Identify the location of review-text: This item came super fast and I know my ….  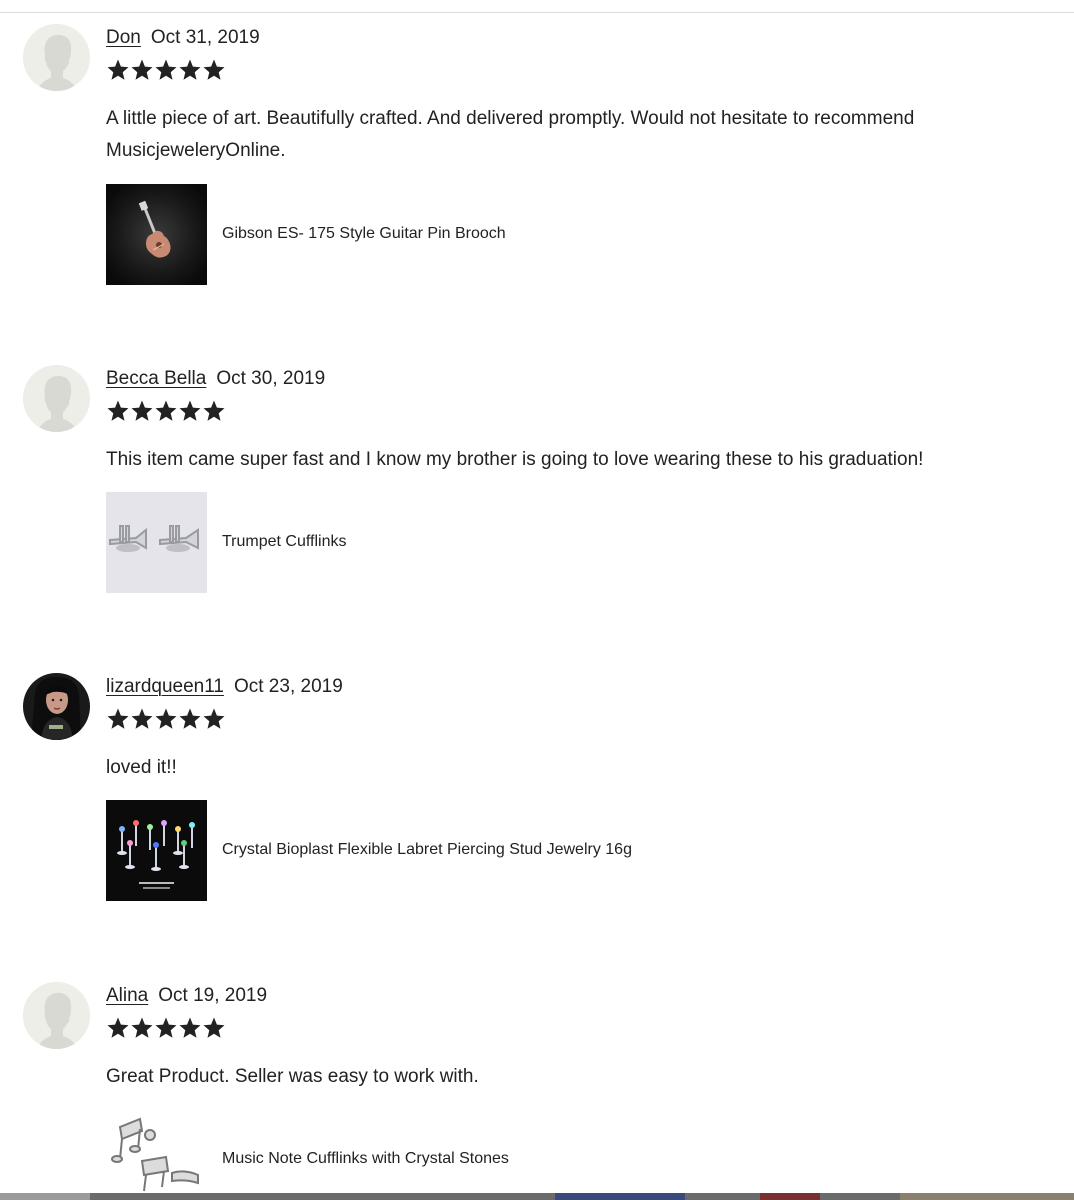
(515, 459).